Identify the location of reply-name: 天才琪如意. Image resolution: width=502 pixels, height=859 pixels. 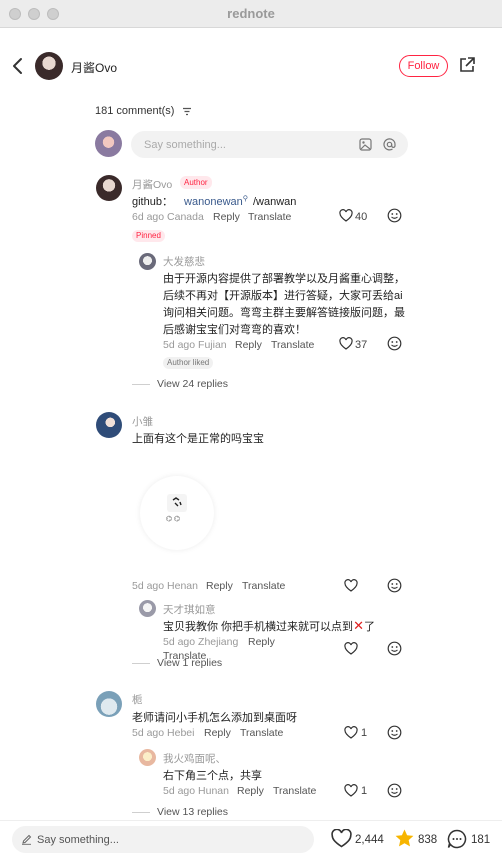
(189, 609).